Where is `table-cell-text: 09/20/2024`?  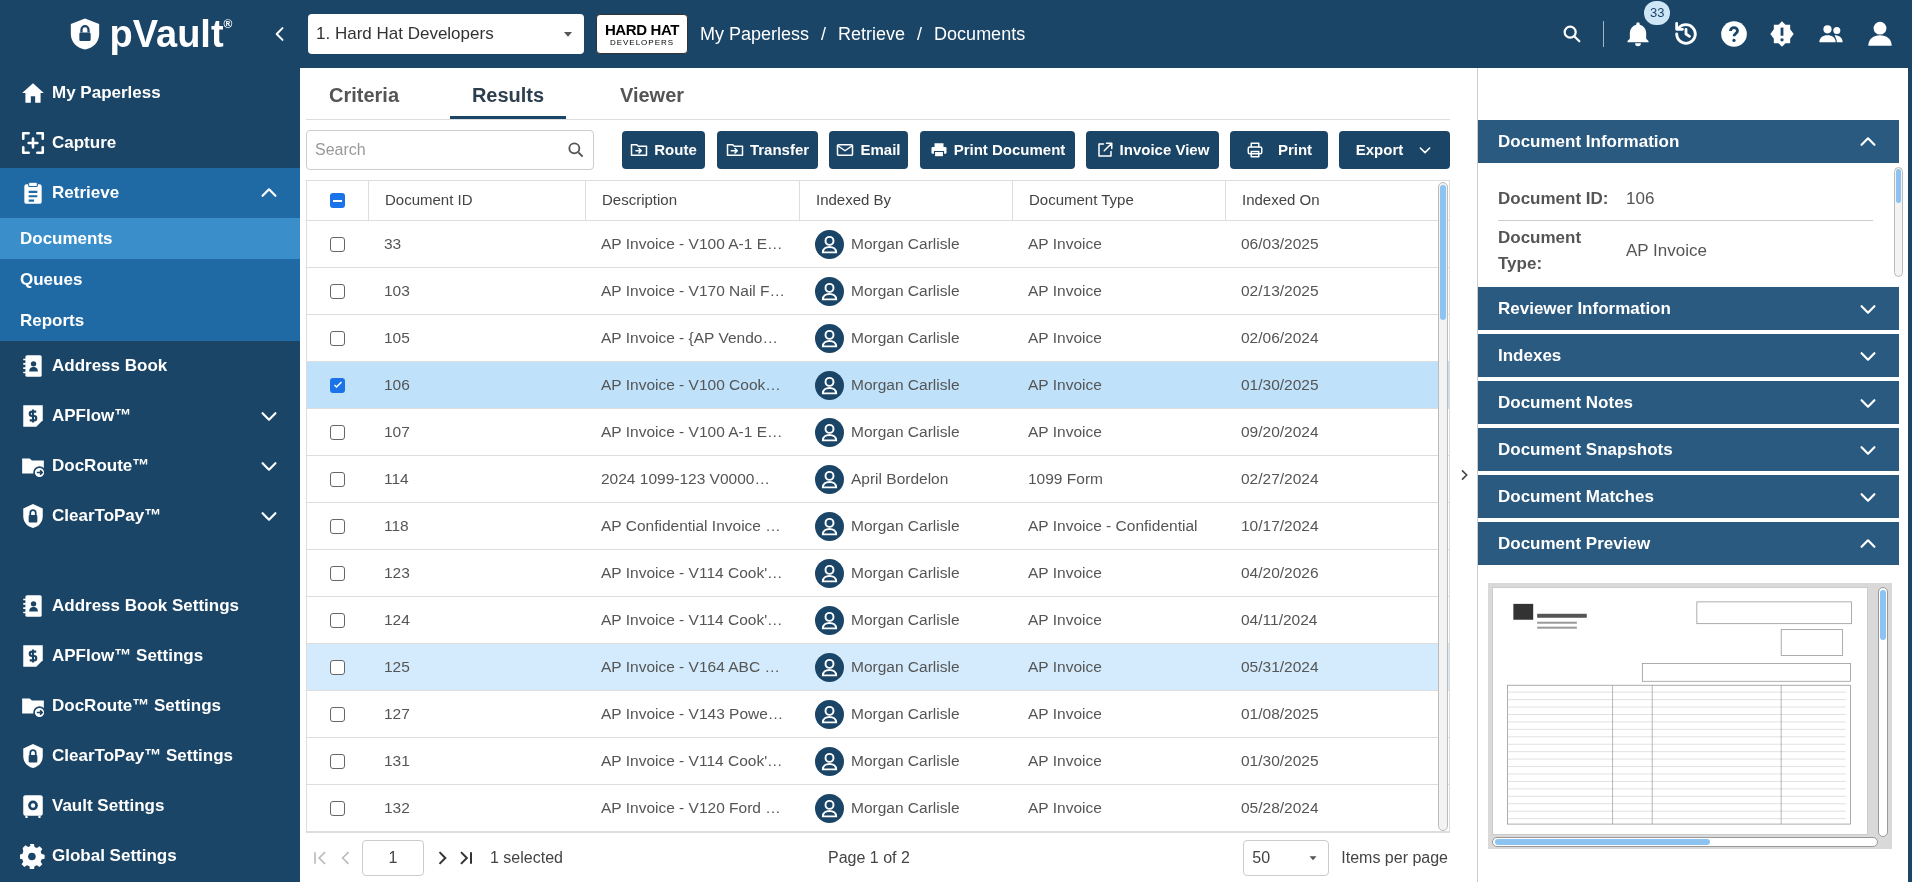 table-cell-text: 09/20/2024 is located at coordinates (1280, 432).